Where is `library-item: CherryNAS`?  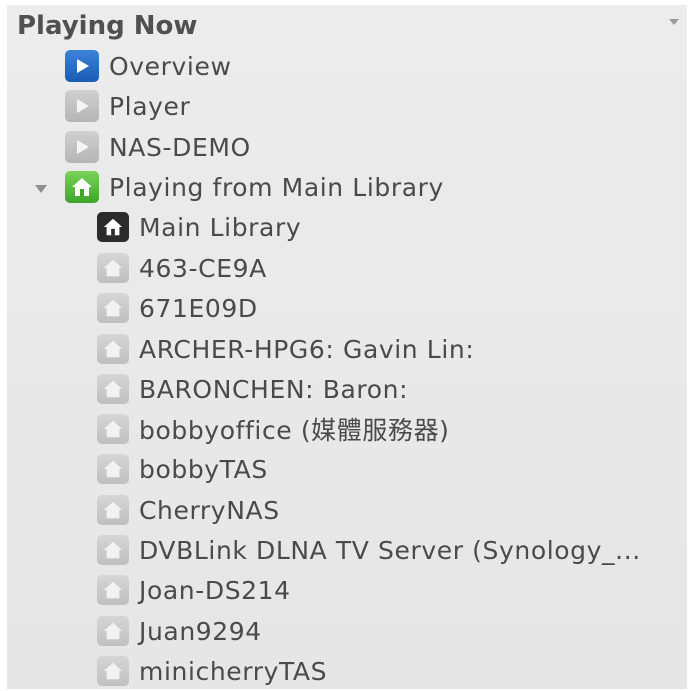 library-item: CherryNAS is located at coordinates (188, 510).